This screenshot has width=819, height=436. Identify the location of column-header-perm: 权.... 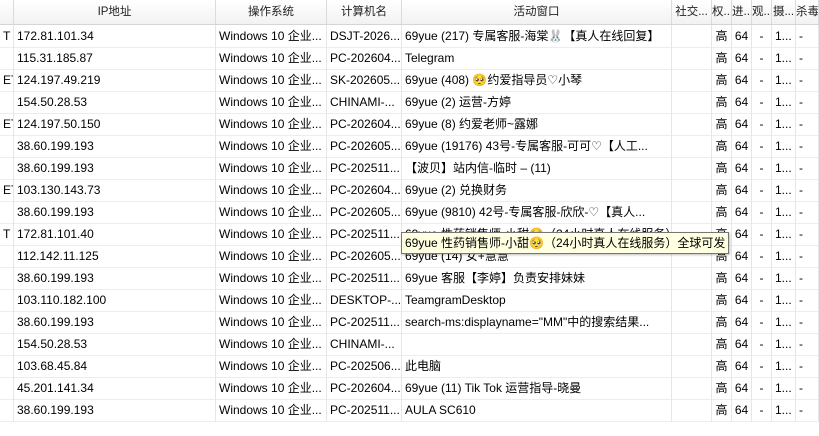
(722, 12).